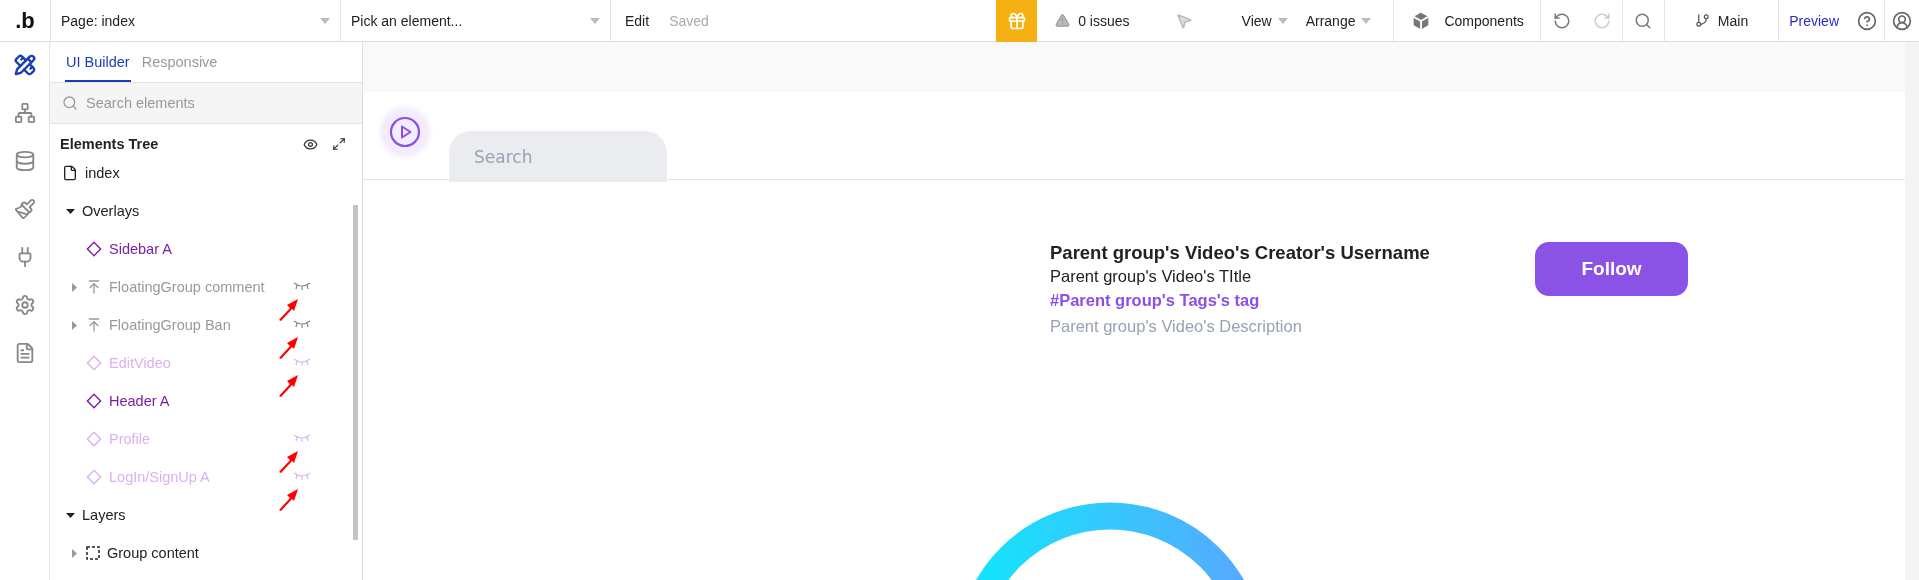 The height and width of the screenshot is (580, 1919). Describe the element at coordinates (1338, 20) in the screenshot. I see `menu-dropdown: Arrange` at that location.